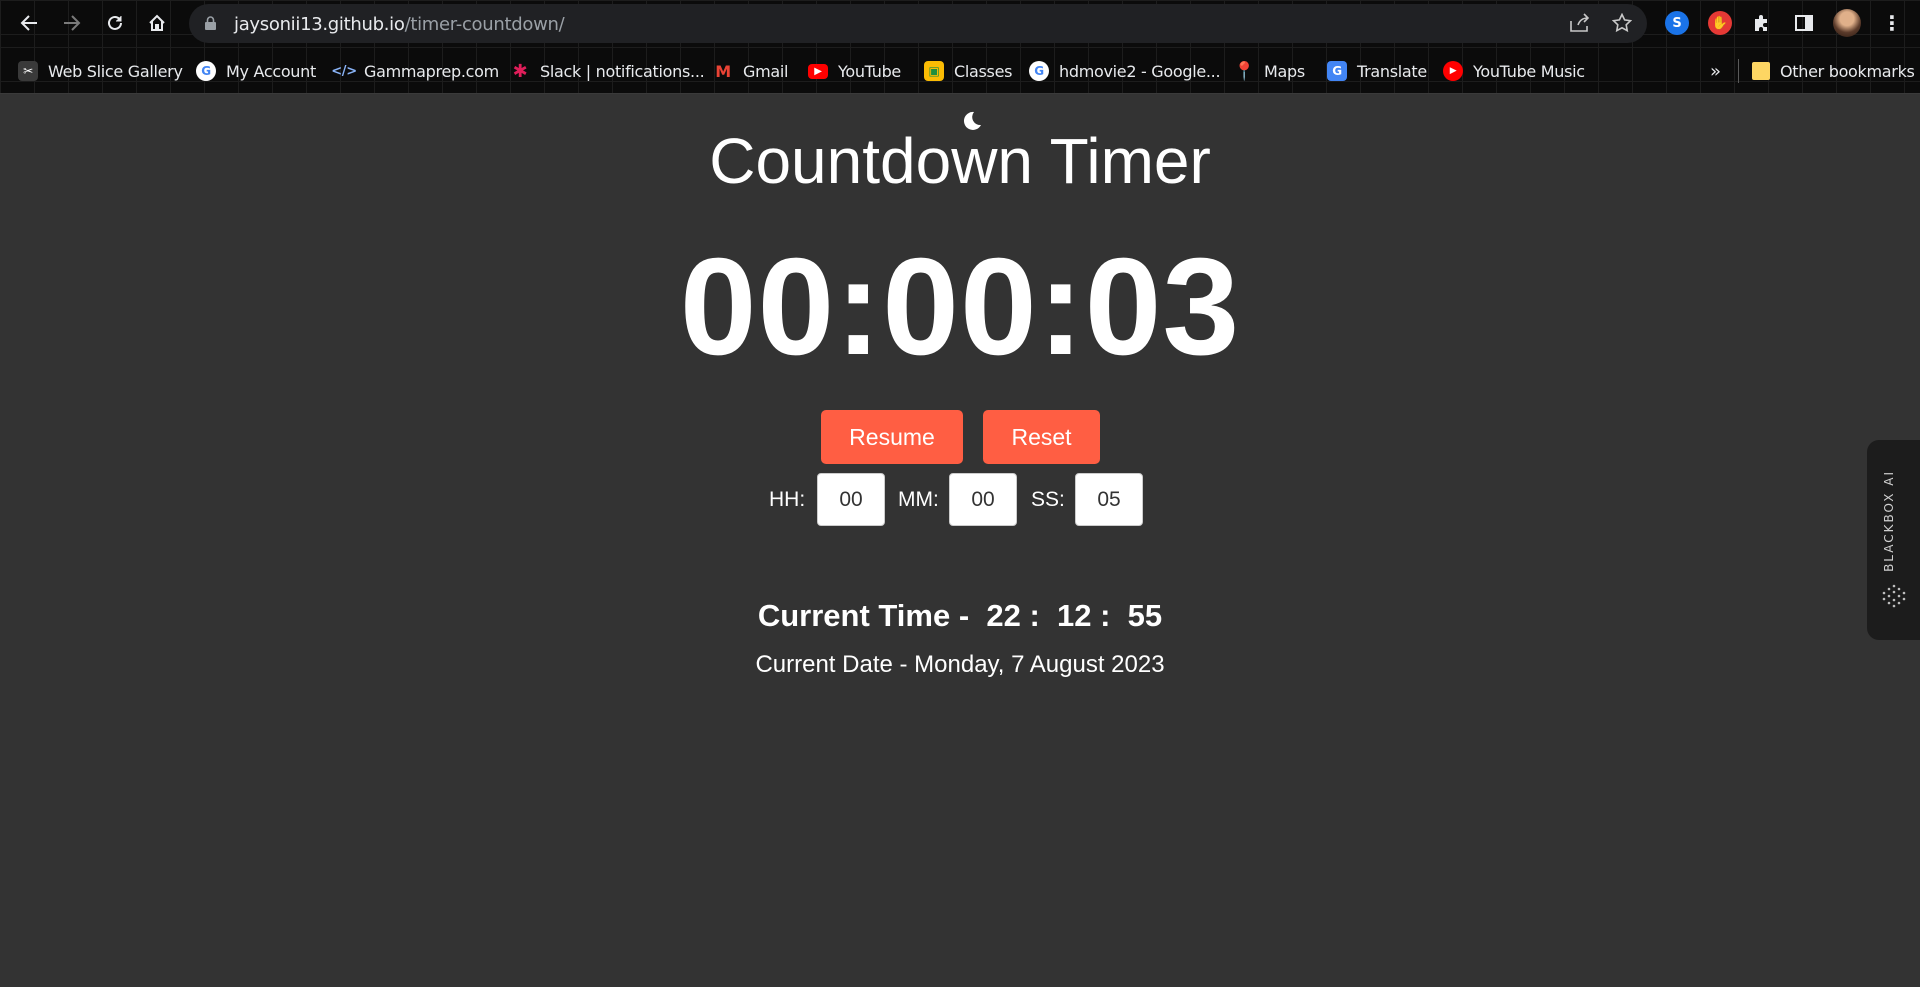 This screenshot has height=987, width=1920. What do you see at coordinates (1892, 23) in the screenshot?
I see `menu-kebab-icon: ⋮` at bounding box center [1892, 23].